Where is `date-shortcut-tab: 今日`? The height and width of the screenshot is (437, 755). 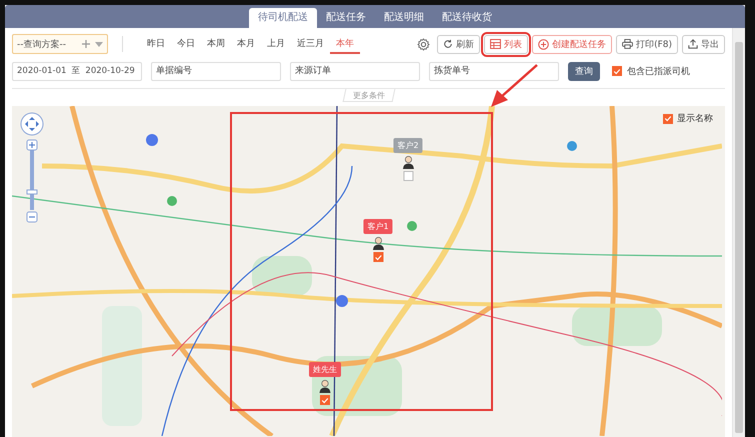 date-shortcut-tab: 今日 is located at coordinates (186, 44).